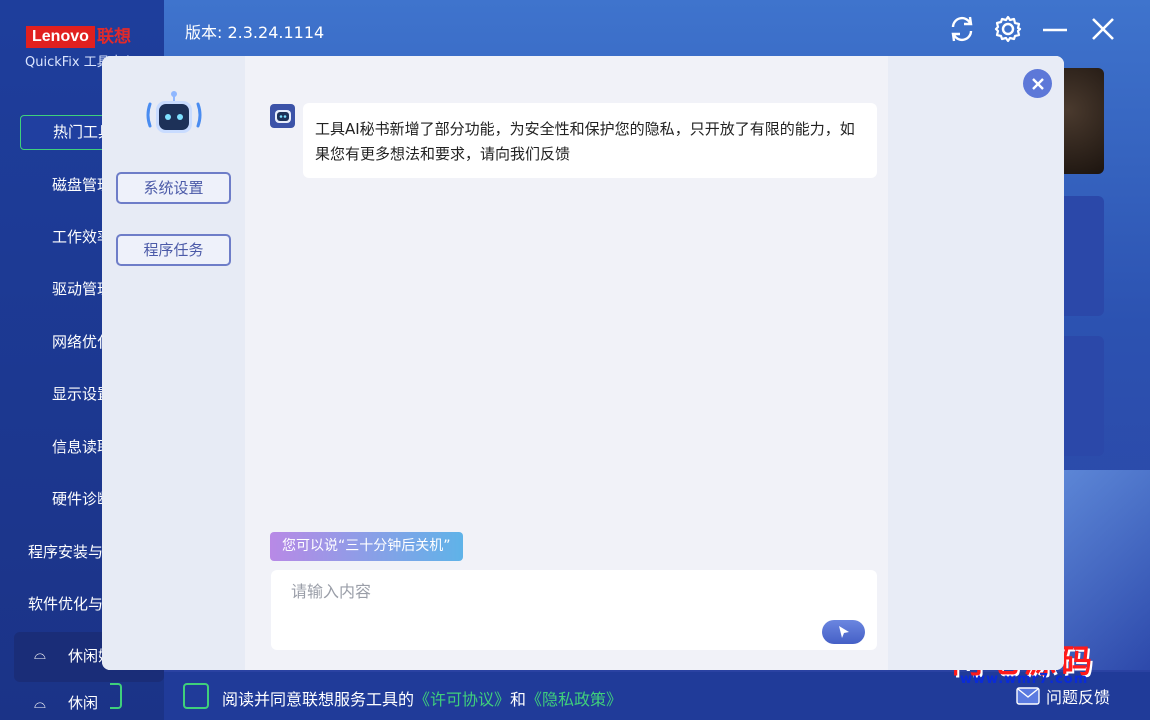 The height and width of the screenshot is (720, 1150). Describe the element at coordinates (173, 363) in the screenshot. I see `dialog-sidebar: 系统设置 程序任务` at that location.